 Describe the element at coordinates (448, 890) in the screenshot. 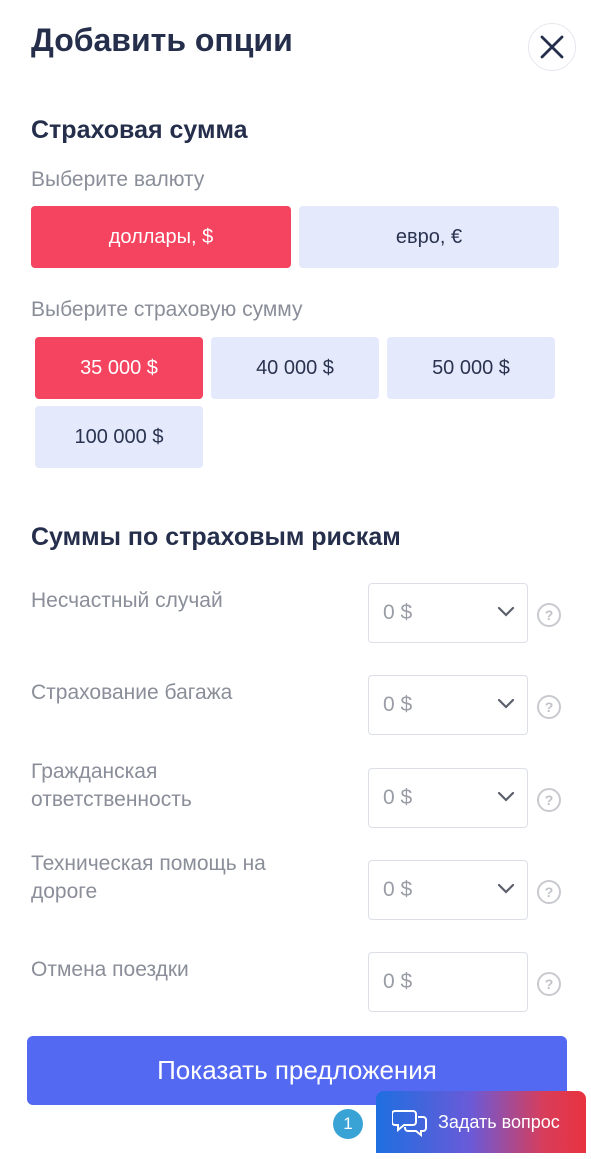

I see `risk-select-road-assistance: 0 $` at that location.